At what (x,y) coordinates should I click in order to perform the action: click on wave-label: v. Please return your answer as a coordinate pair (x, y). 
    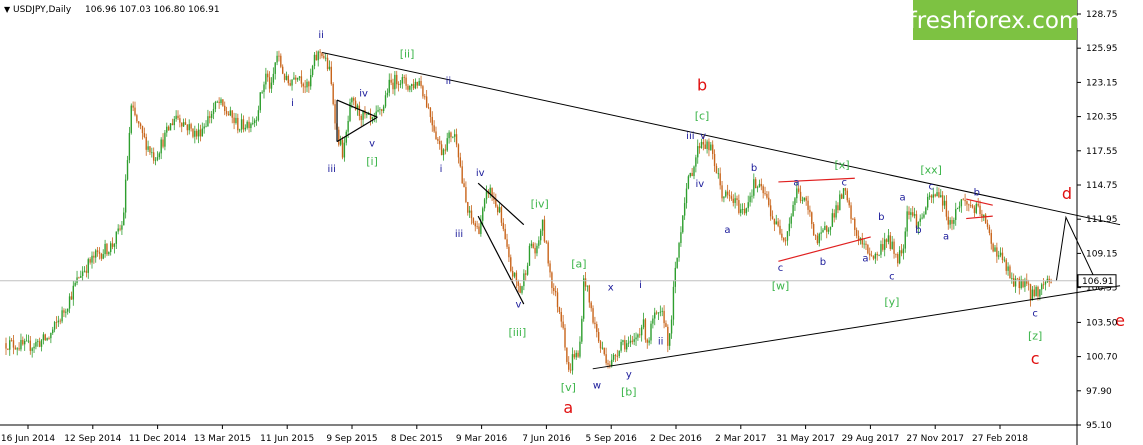
    Looking at the image, I should click on (372, 144).